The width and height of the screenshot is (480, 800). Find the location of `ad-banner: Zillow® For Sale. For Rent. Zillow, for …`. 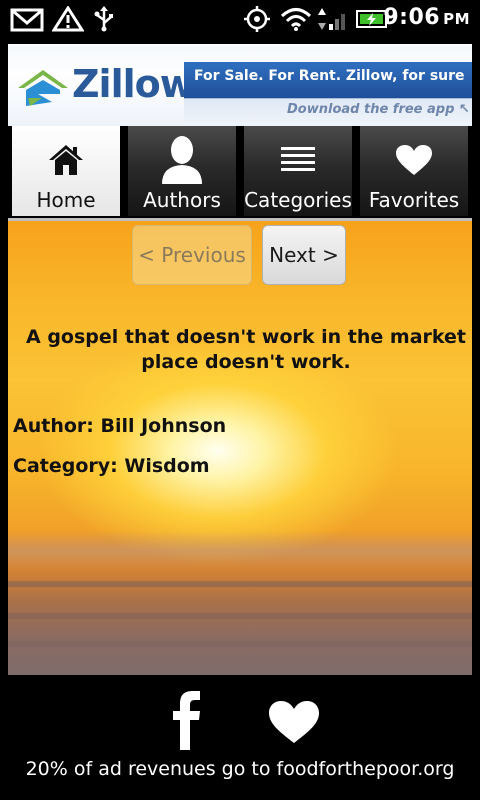

ad-banner: Zillow® For Sale. For Rent. Zillow, for … is located at coordinates (240, 86).